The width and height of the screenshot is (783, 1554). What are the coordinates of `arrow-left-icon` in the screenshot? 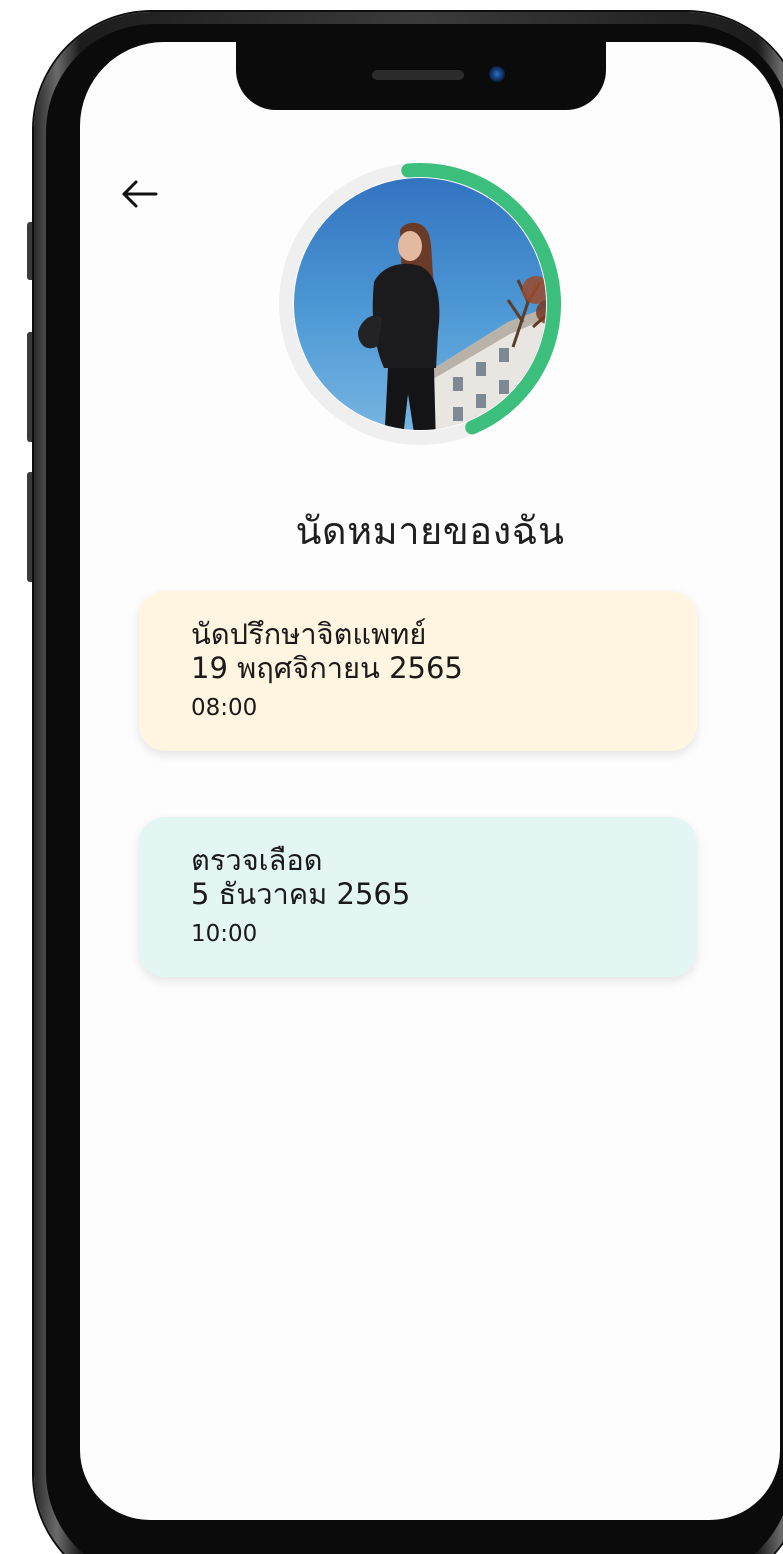 It's located at (140, 194).